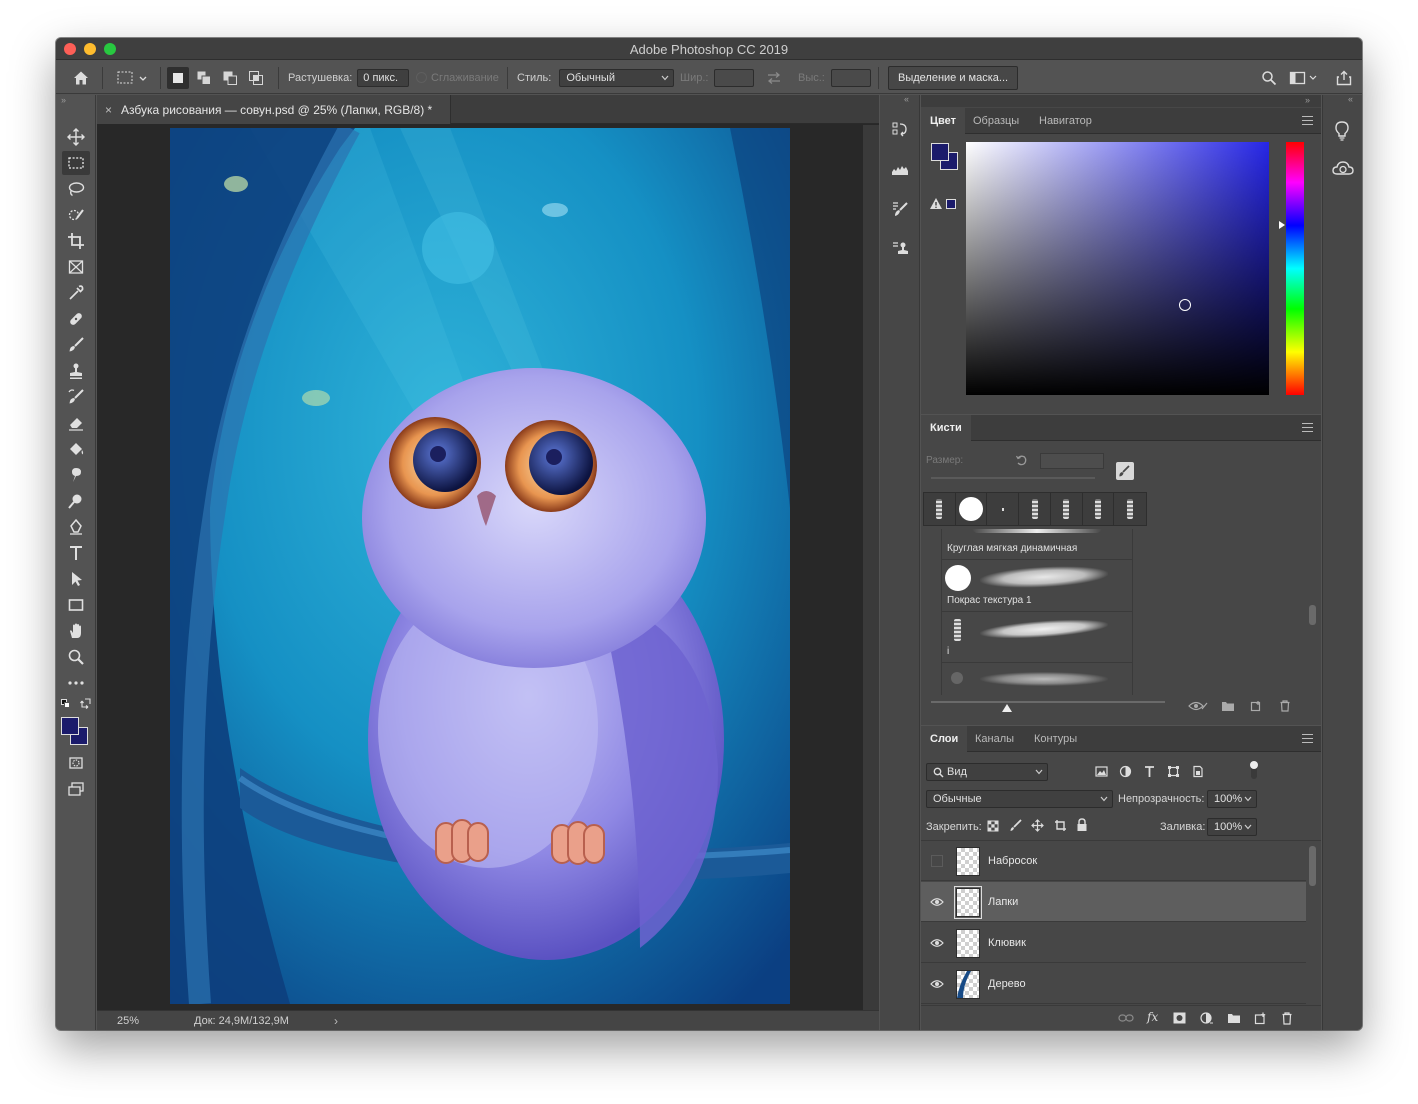 The width and height of the screenshot is (1418, 1104). What do you see at coordinates (76, 605) in the screenshot?
I see `rectangle-tool-icon` at bounding box center [76, 605].